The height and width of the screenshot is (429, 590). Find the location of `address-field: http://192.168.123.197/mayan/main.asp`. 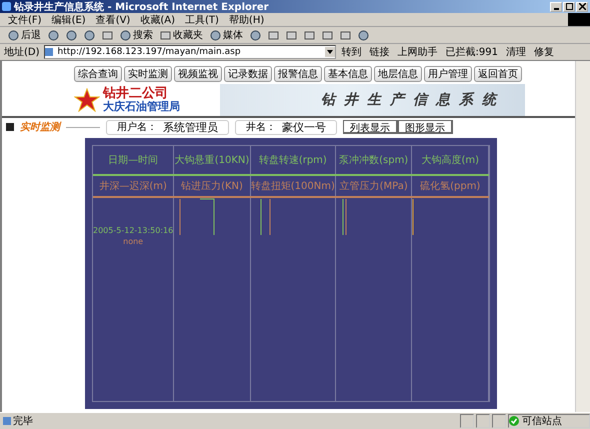

address-field: http://192.168.123.197/mayan/main.asp is located at coordinates (190, 52).